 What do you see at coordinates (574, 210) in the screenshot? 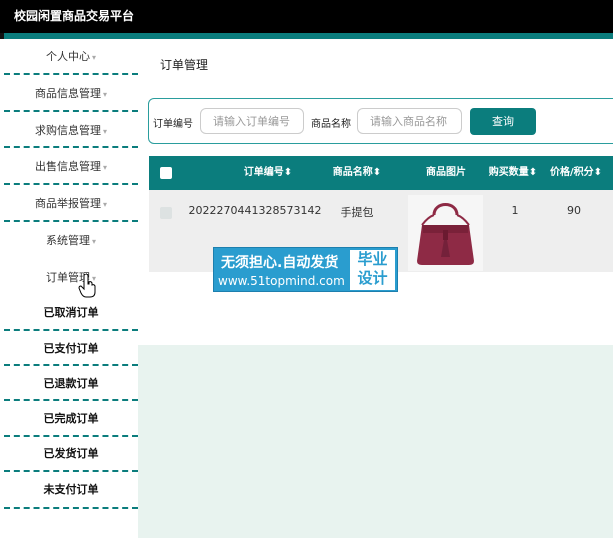
I see `price-cell: 90` at bounding box center [574, 210].